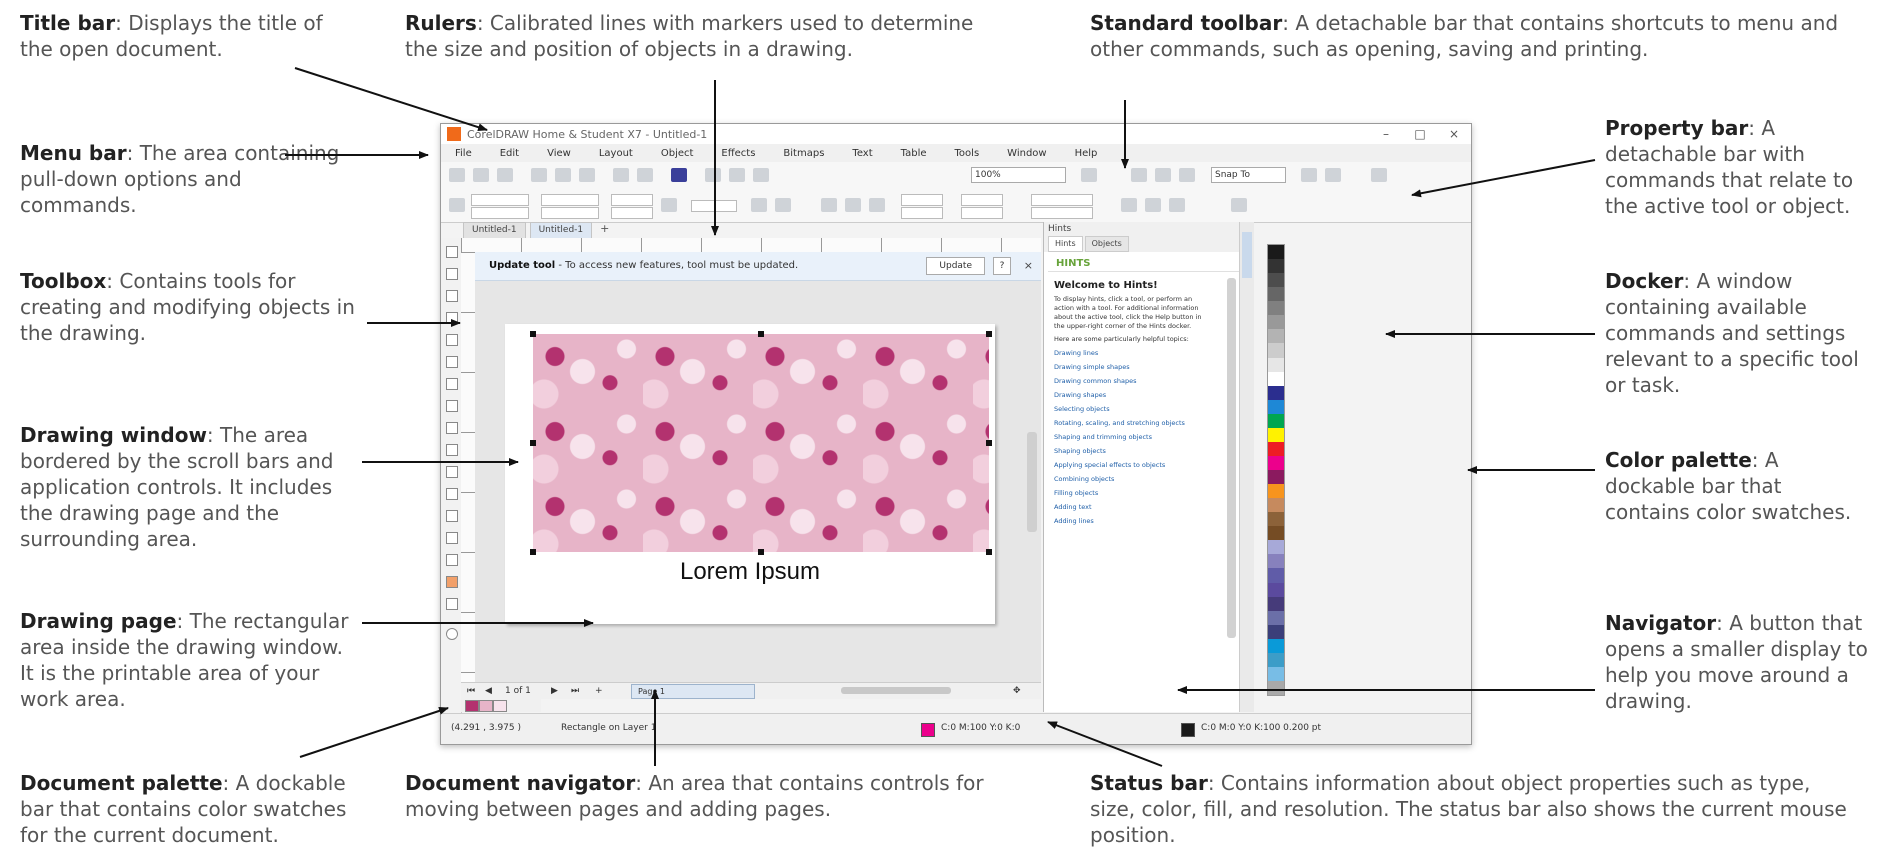  I want to click on undo-icon, so click(621, 175).